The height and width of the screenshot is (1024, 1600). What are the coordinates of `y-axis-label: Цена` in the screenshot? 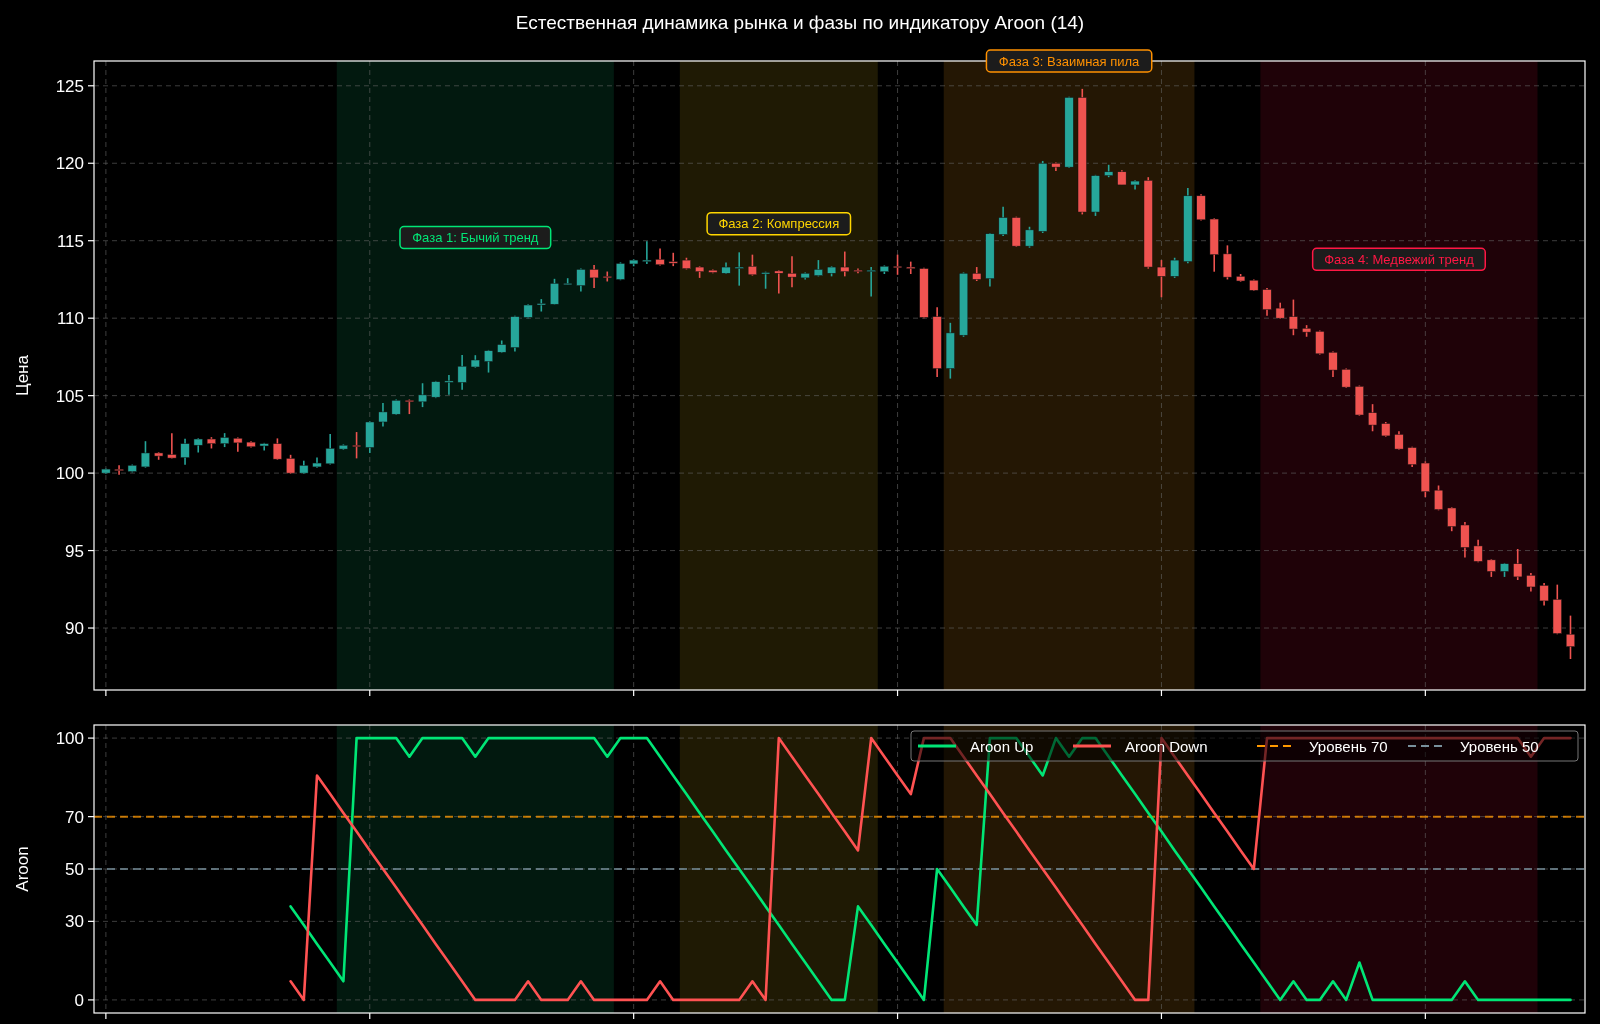 It's located at (22, 375).